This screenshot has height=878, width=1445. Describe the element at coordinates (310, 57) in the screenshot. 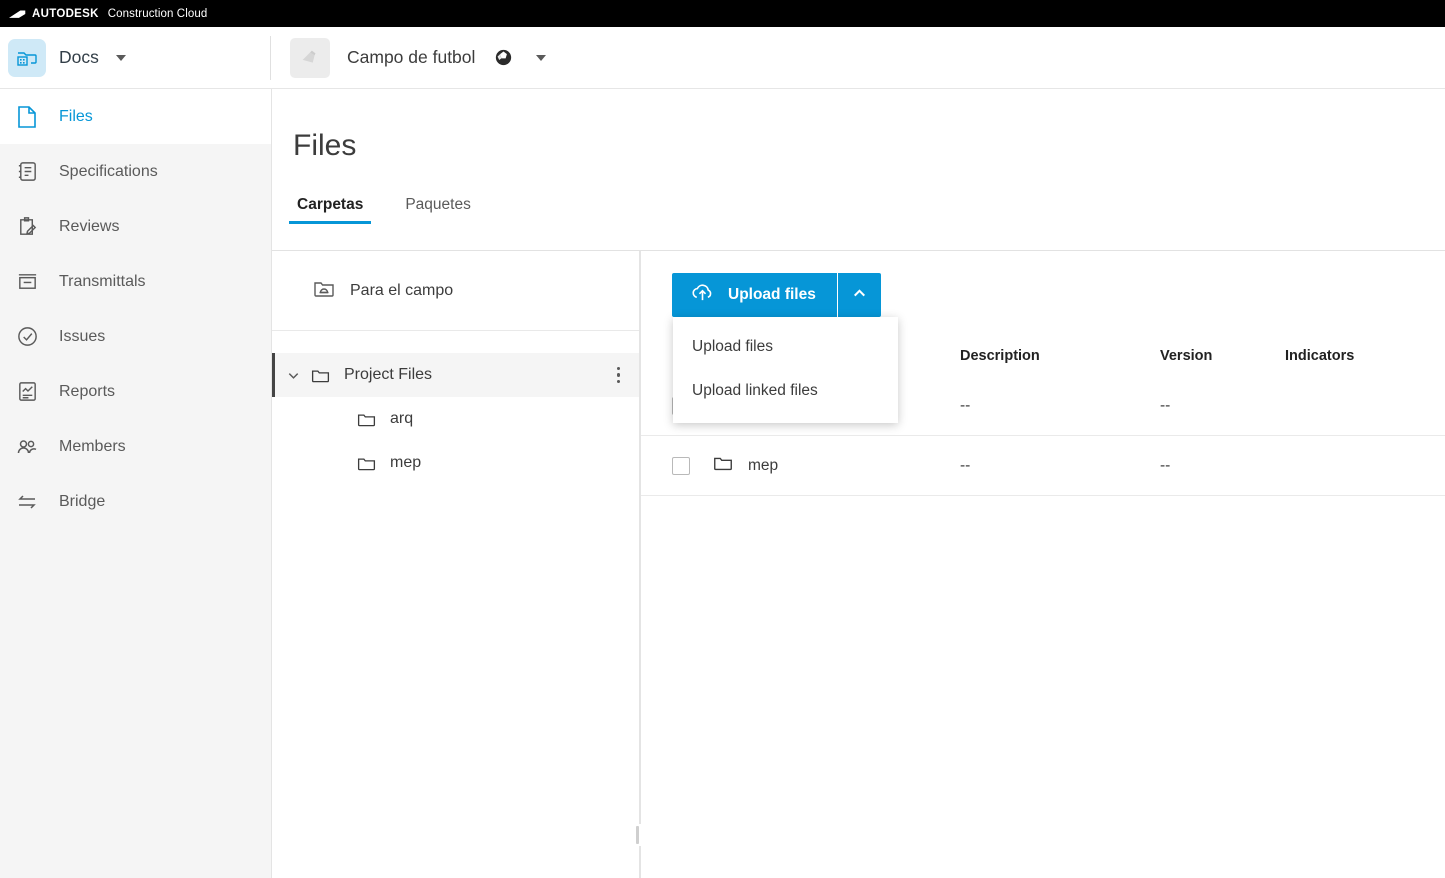

I see `project-placeholder-icon` at that location.